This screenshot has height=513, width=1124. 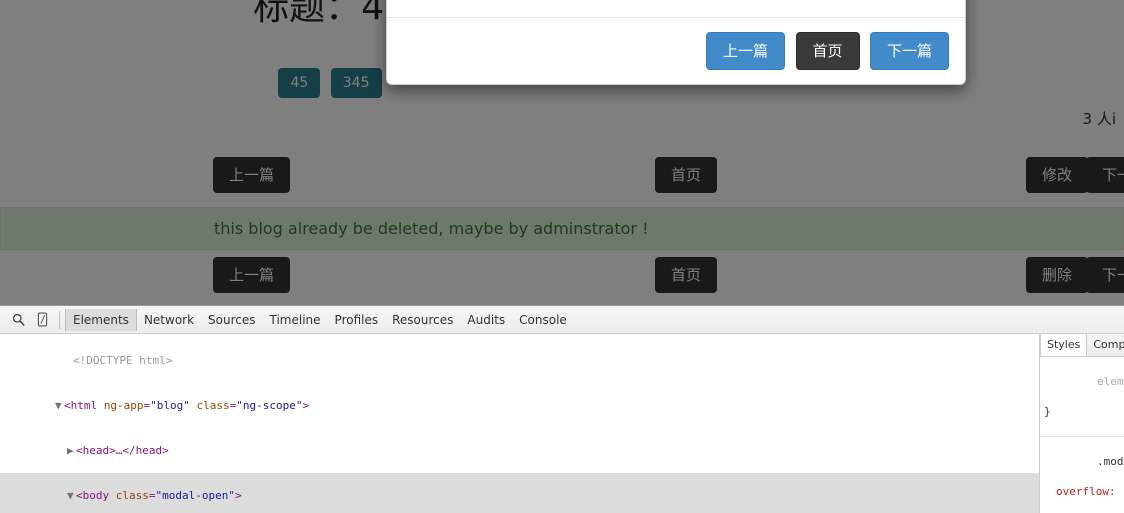 I want to click on style-rule-element-style: element.styl }, so click(x=1082, y=397).